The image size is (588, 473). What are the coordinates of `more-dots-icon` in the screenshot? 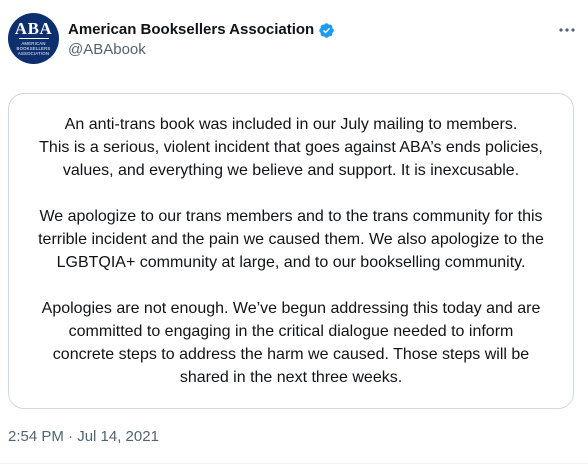 It's located at (567, 30).